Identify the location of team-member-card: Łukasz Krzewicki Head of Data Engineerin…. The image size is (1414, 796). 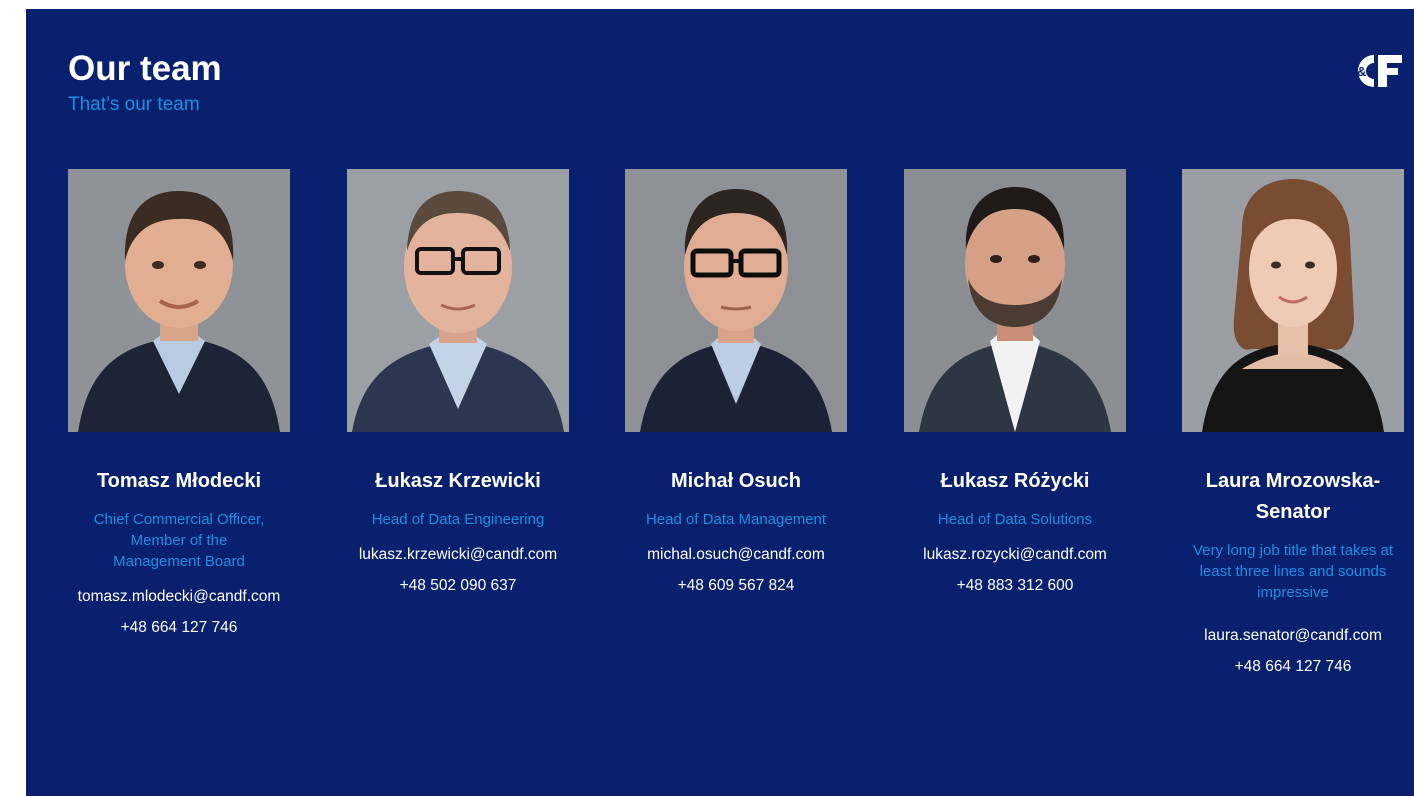
(458, 383).